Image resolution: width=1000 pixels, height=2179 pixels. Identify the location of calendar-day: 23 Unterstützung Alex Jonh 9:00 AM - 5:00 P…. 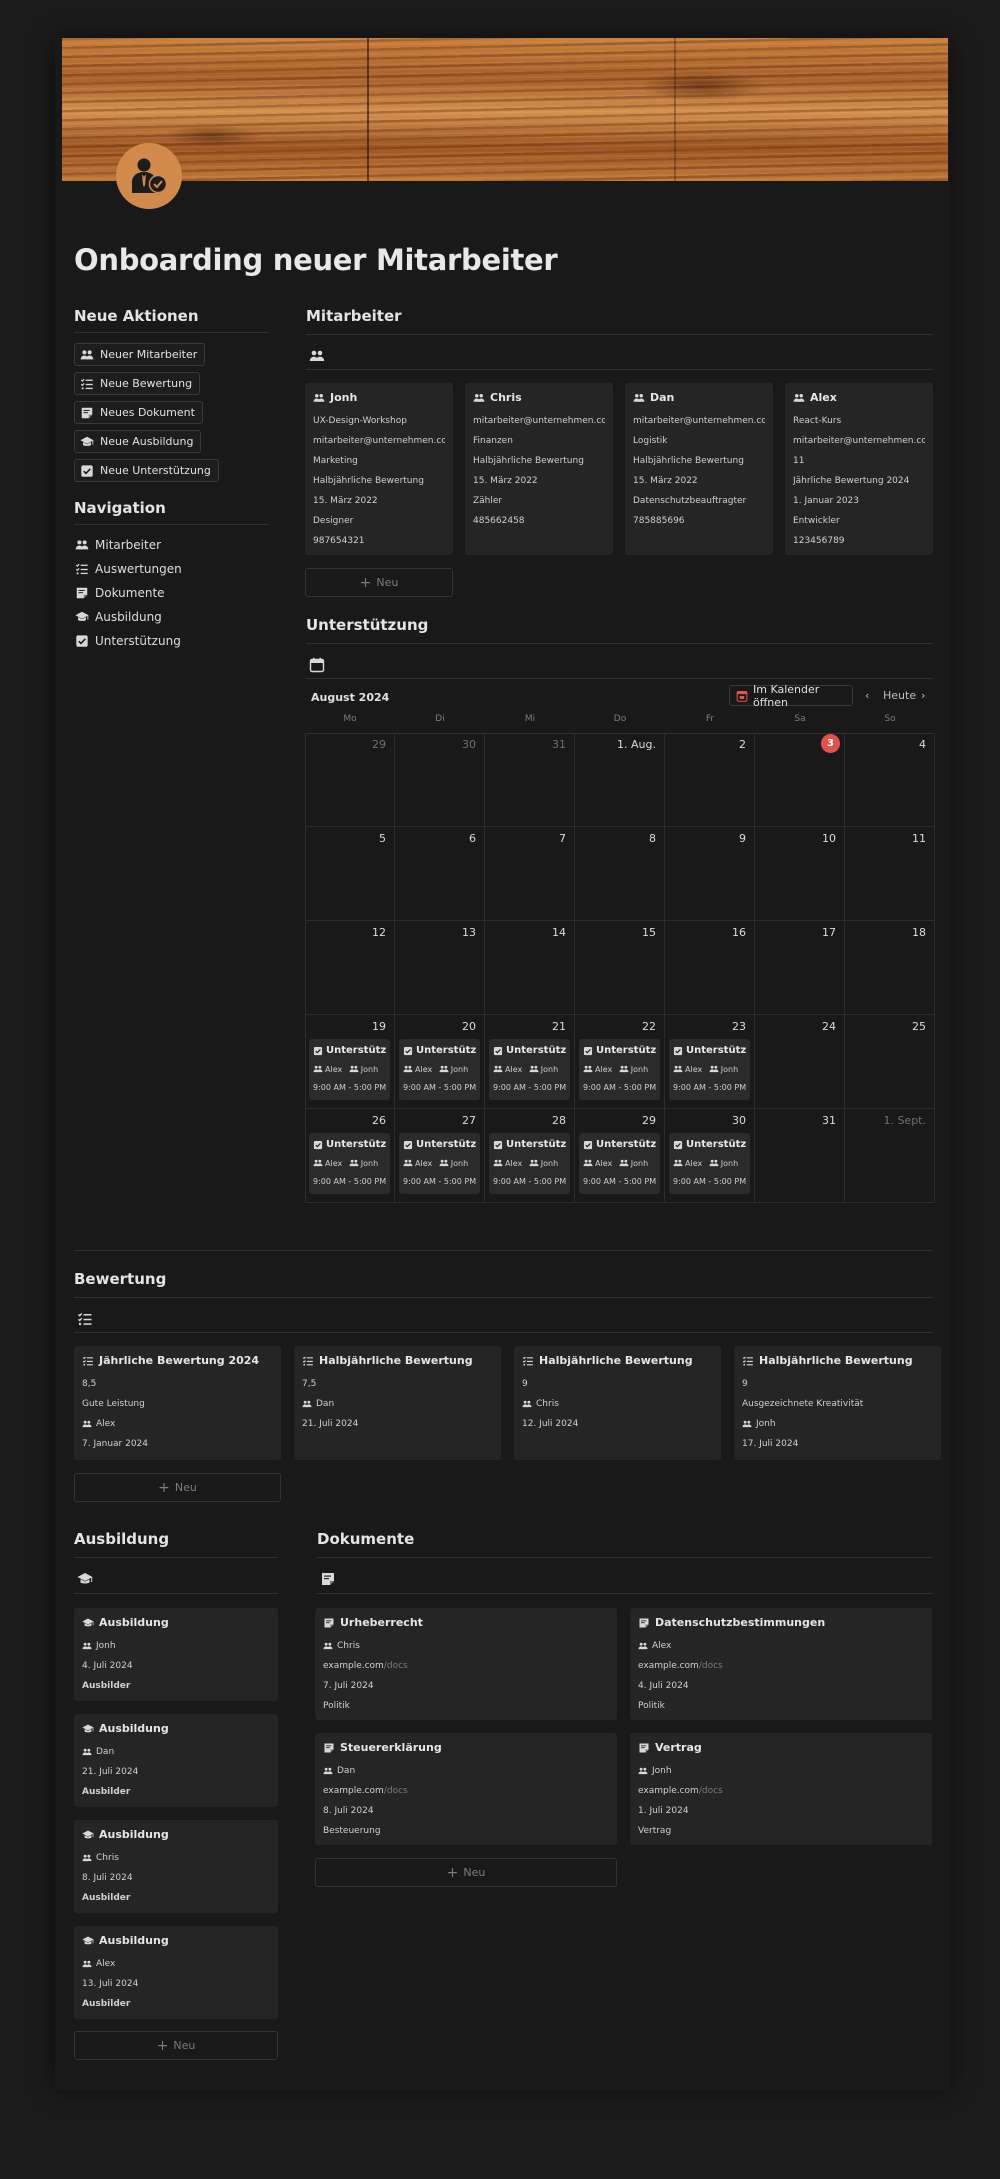
(710, 1062).